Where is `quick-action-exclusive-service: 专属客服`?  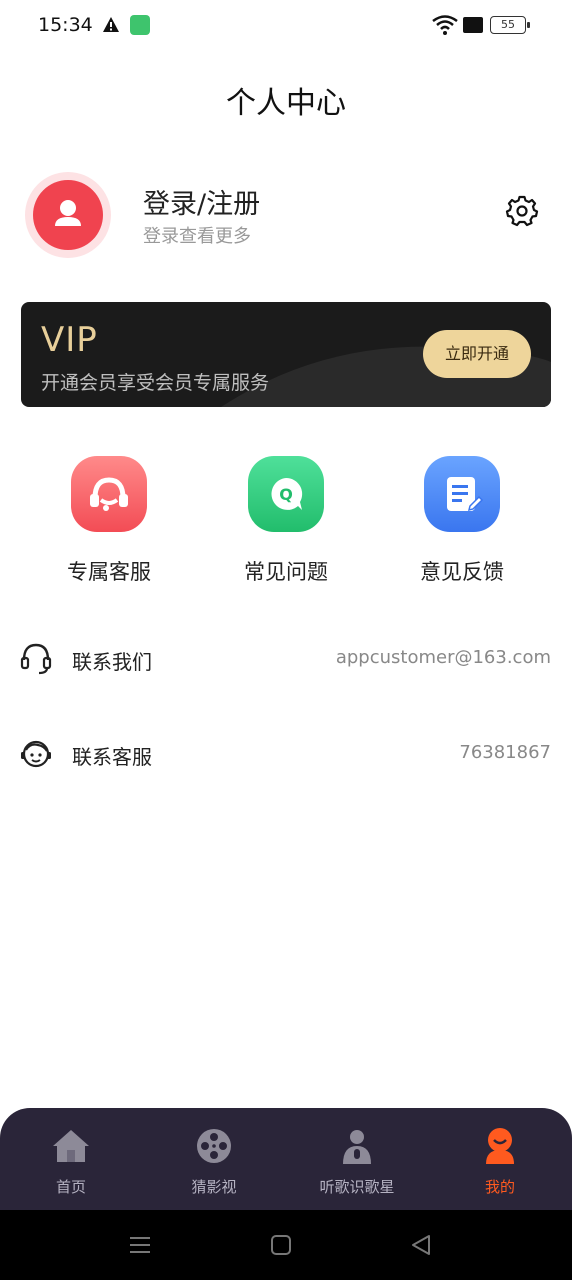
quick-action-exclusive-service: 专属客服 is located at coordinates (109, 521).